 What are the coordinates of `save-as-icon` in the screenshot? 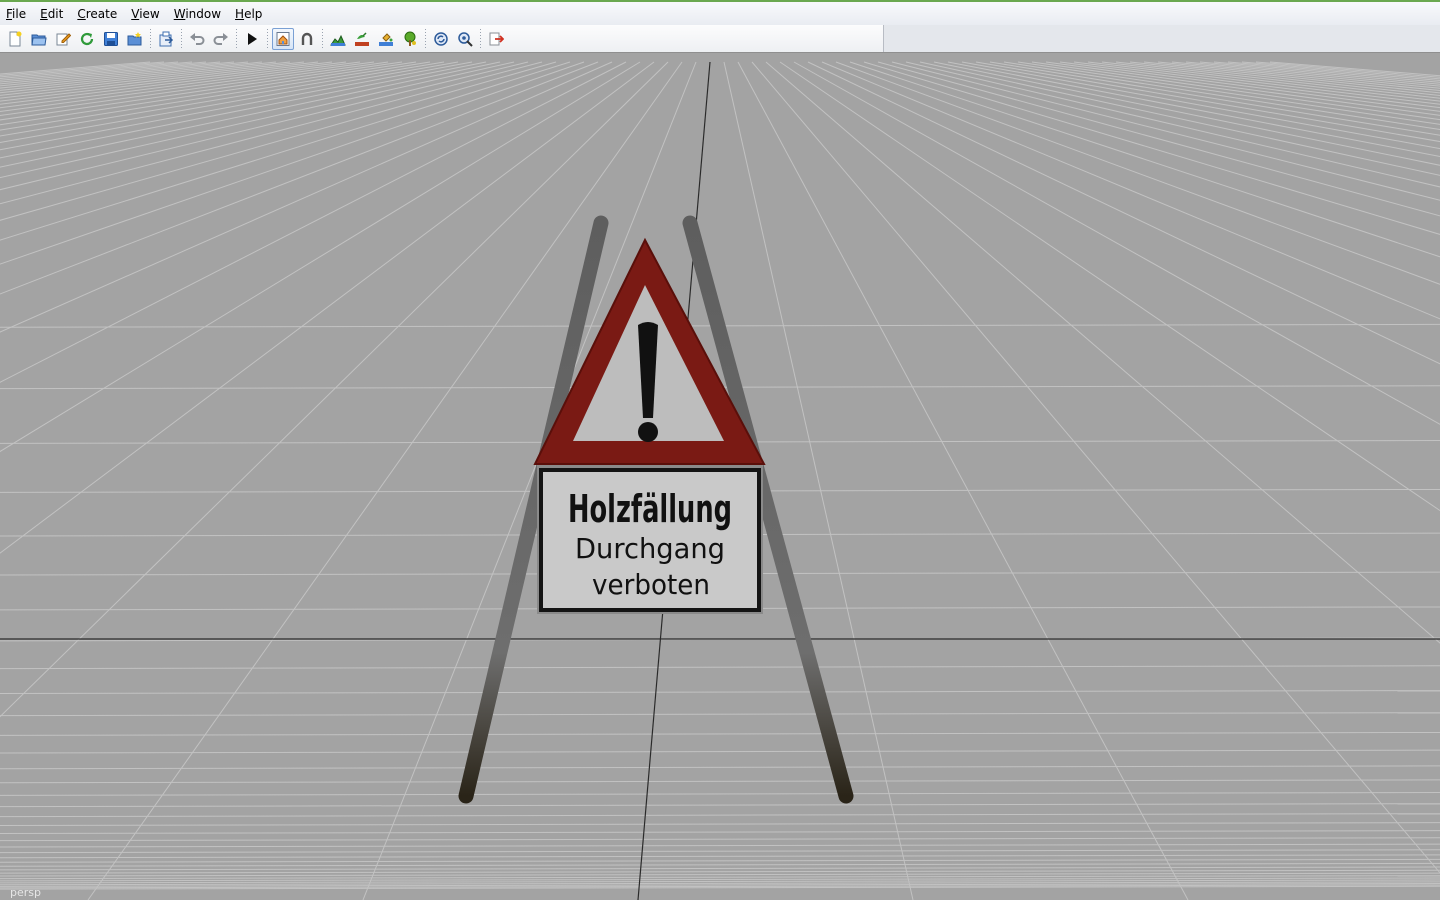 It's located at (134, 38).